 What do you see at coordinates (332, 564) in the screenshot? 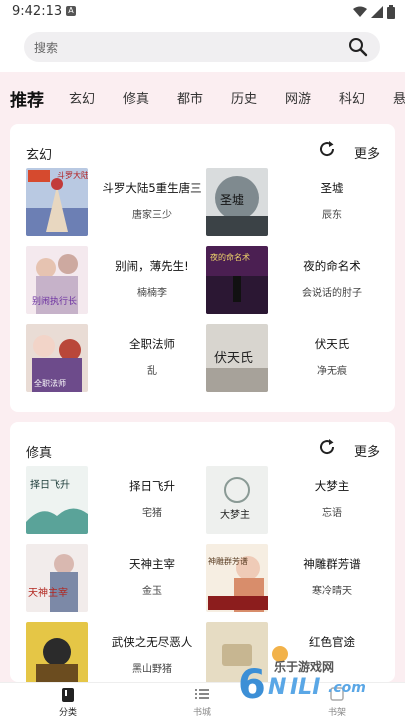
I see `book-title: 神雕群芳谱` at bounding box center [332, 564].